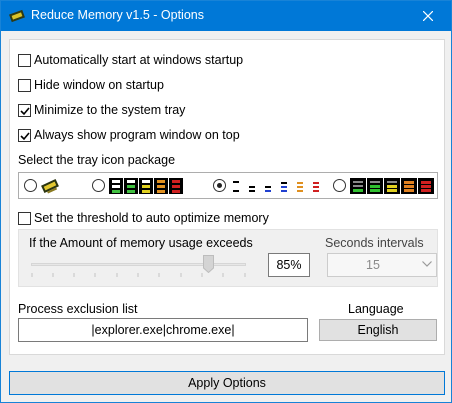 Image resolution: width=452 pixels, height=403 pixels. I want to click on threshold-checkbox, so click(24, 218).